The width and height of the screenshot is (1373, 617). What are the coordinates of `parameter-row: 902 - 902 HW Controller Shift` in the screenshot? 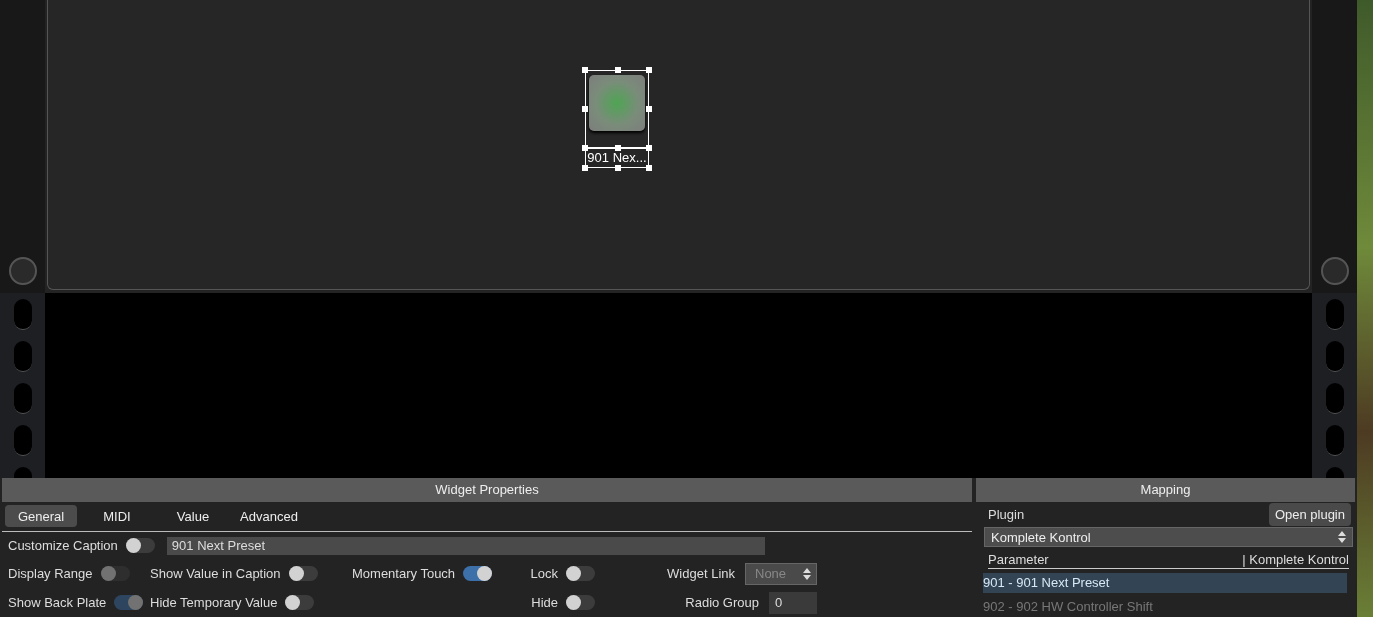 It's located at (1165, 607).